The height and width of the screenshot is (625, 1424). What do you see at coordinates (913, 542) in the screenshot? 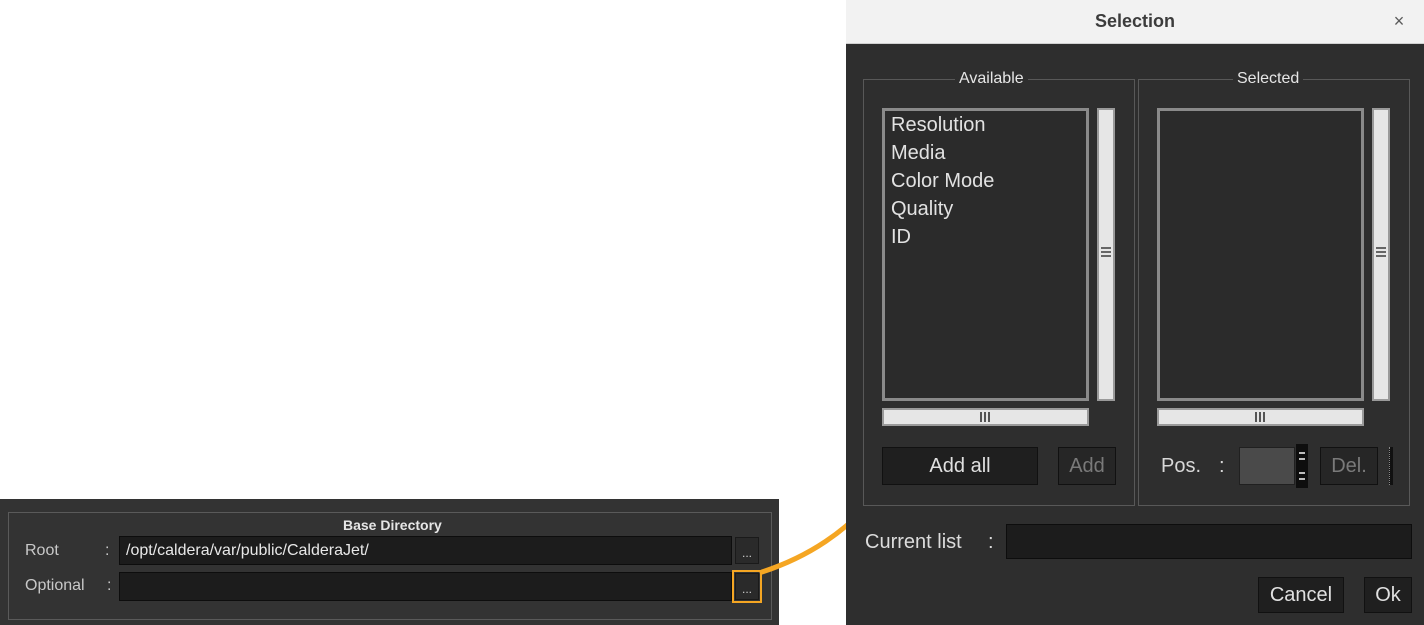
I see `current-list-label: Current list` at bounding box center [913, 542].